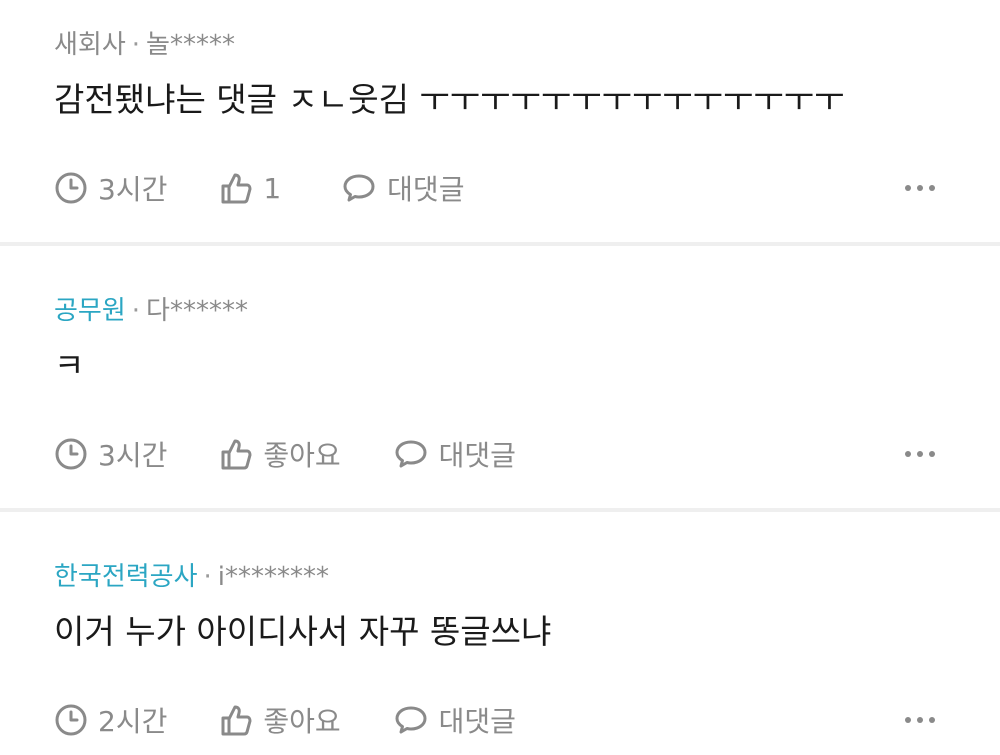 This screenshot has height=755, width=1000. What do you see at coordinates (133, 721) in the screenshot?
I see `time-label: 2시간` at bounding box center [133, 721].